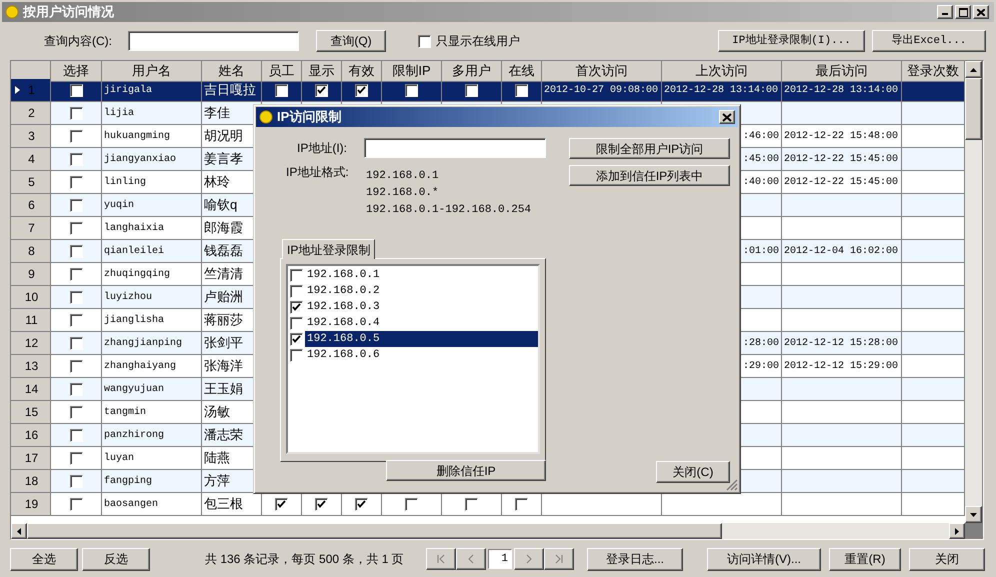 The width and height of the screenshot is (996, 577). Describe the element at coordinates (760, 251) in the screenshot. I see `table-cell-text: :01:00` at that location.